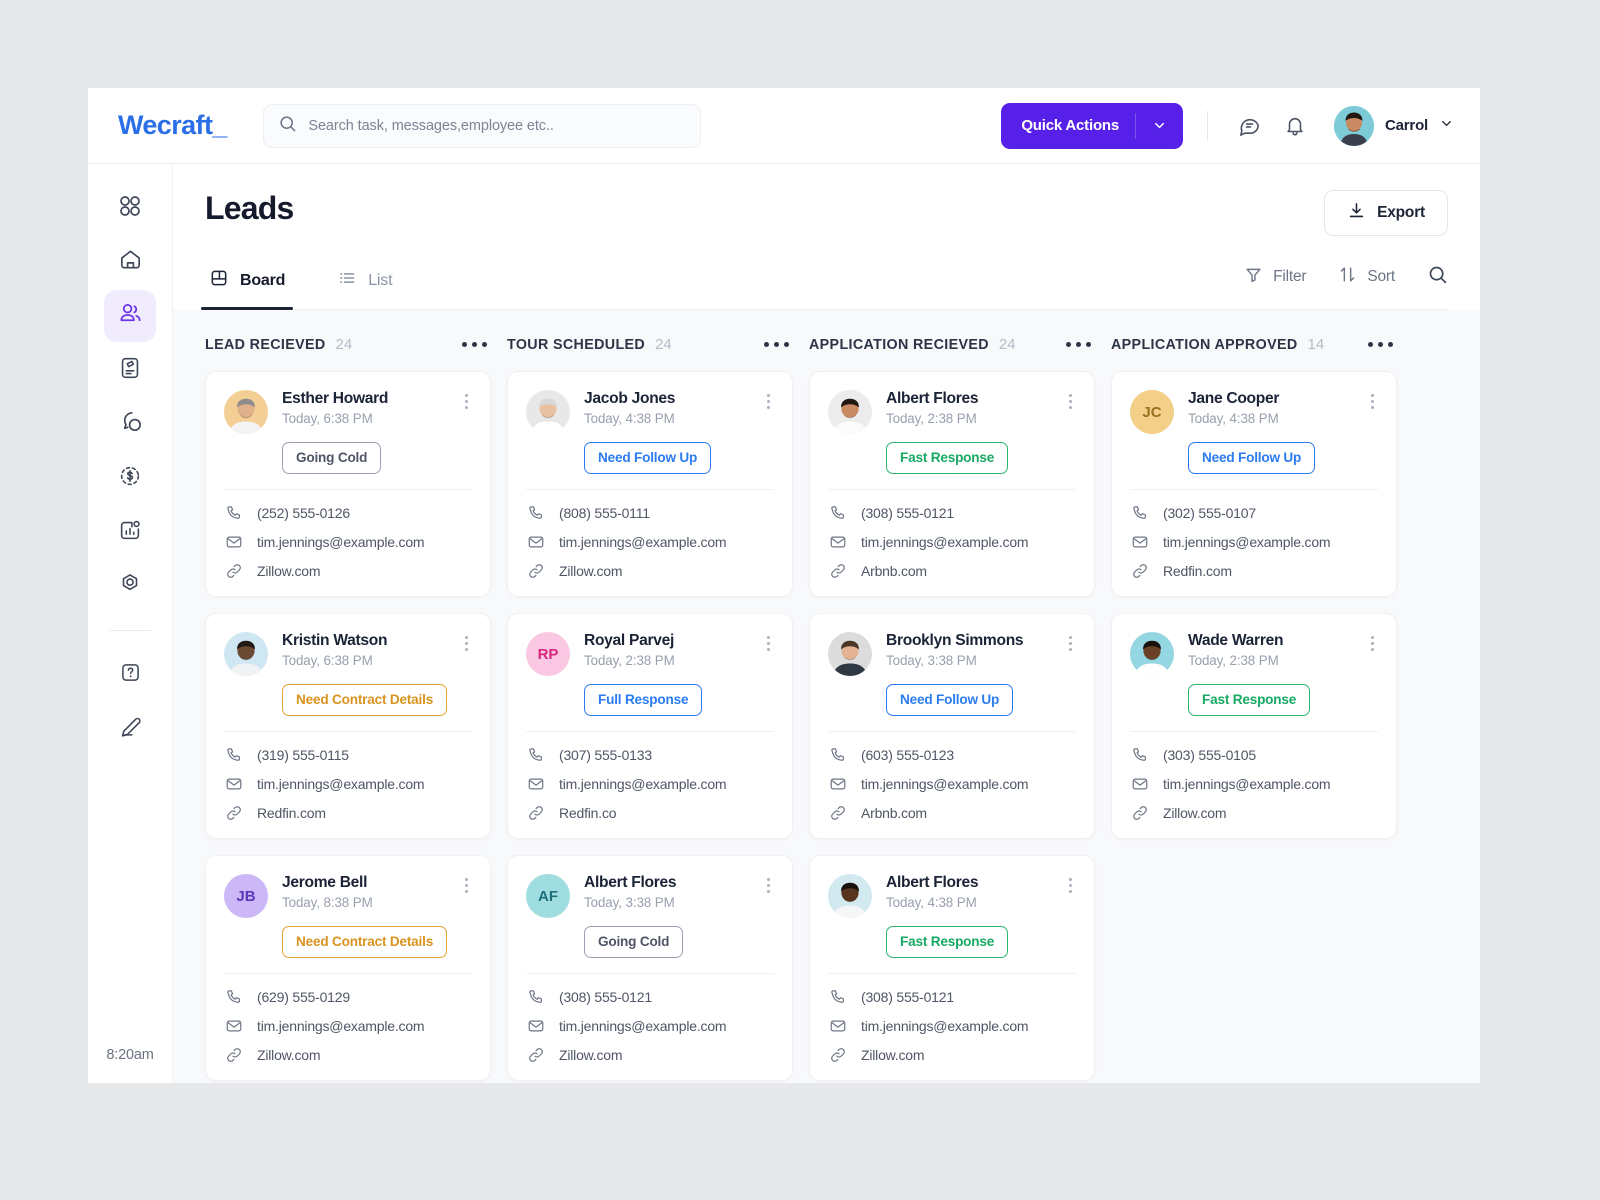 The height and width of the screenshot is (1200, 1600). I want to click on sidebar-item-leads, so click(130, 316).